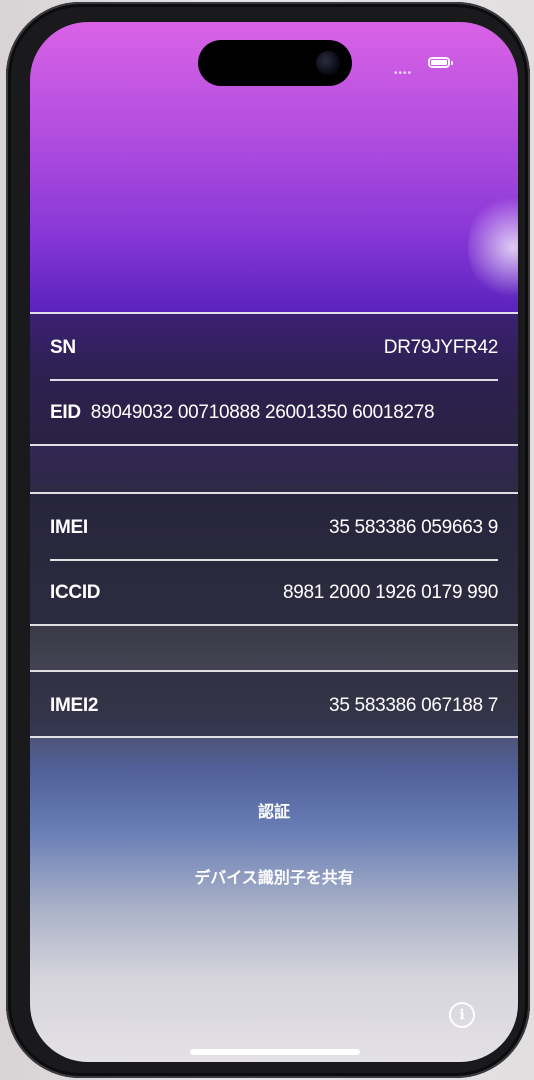 The image size is (534, 1080). Describe the element at coordinates (274, 593) in the screenshot. I see `iccid-row: ICCID 8981 2000 1926 0179 990` at that location.